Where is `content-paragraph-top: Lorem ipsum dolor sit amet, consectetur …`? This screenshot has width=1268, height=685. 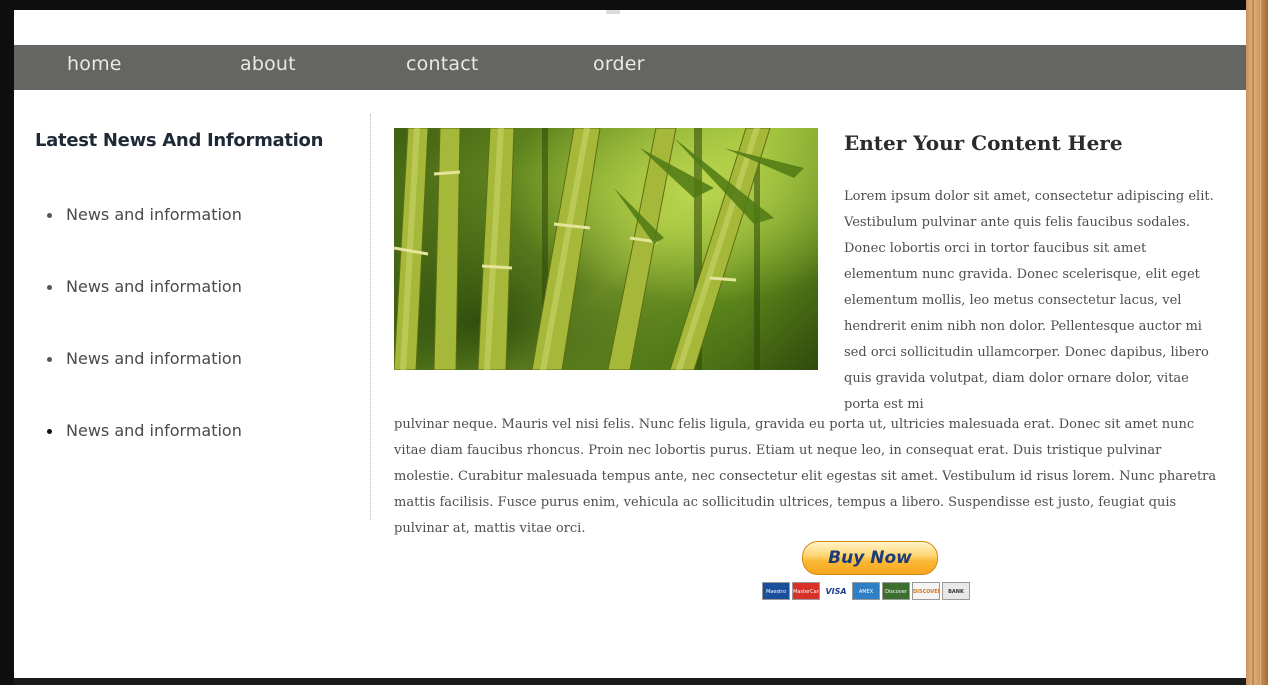
content-paragraph-top: Lorem ipsum dolor sit amet, consectetur … is located at coordinates (1029, 300).